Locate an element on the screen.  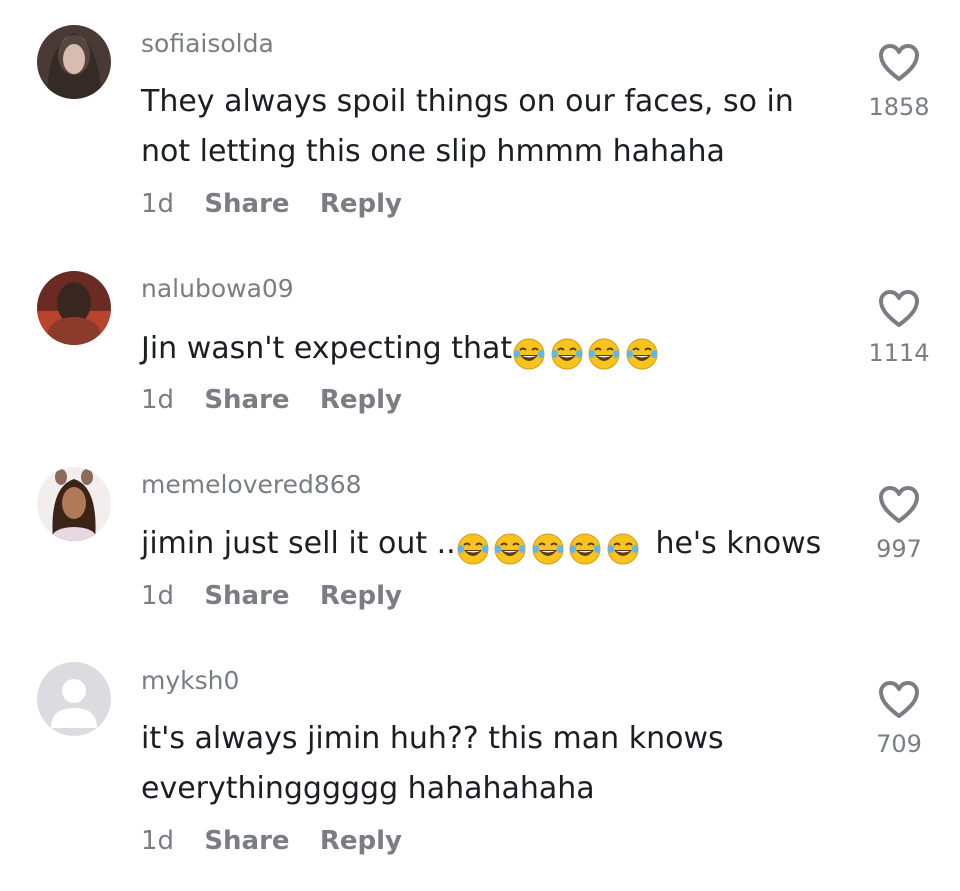
like-count: 1858 is located at coordinates (899, 107).